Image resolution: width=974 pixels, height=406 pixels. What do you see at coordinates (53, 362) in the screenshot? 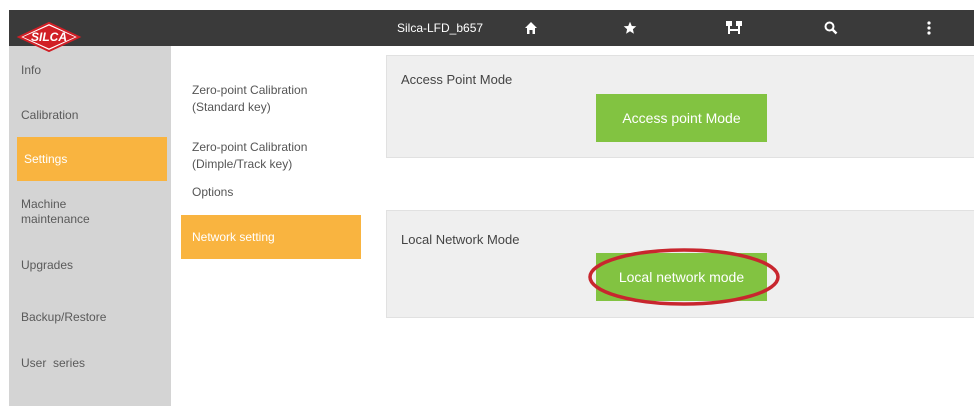
I see `sidebar-item-label: User series` at bounding box center [53, 362].